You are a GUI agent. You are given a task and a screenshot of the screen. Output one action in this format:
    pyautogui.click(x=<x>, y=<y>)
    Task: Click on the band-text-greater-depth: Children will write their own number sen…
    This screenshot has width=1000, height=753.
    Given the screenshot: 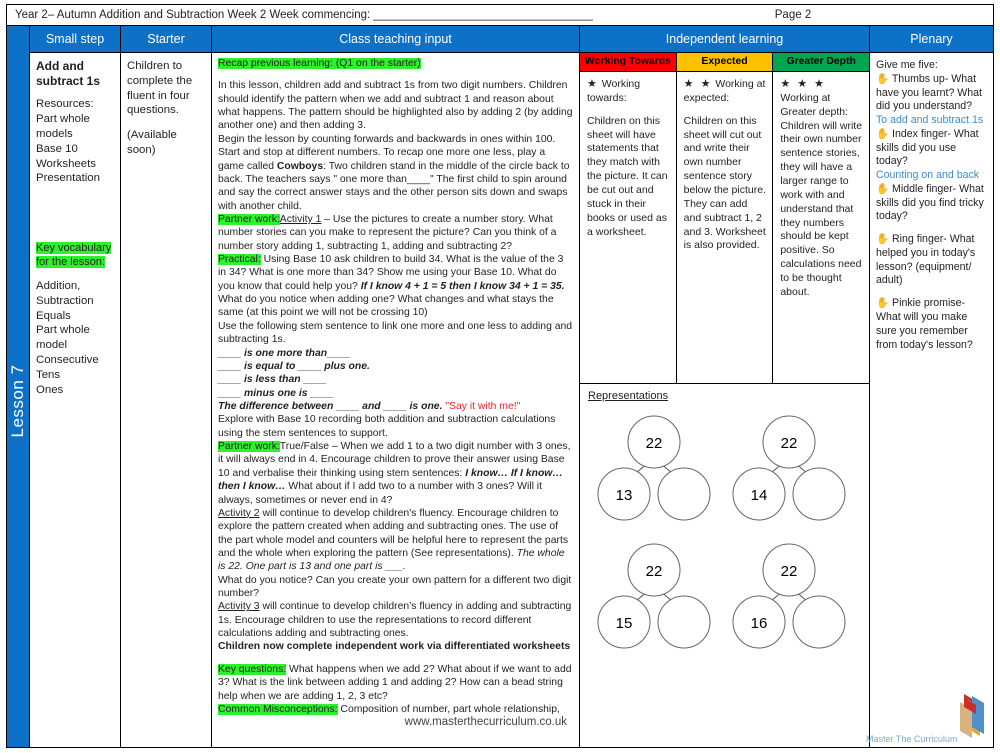 What is the action you would take?
    pyautogui.click(x=821, y=208)
    